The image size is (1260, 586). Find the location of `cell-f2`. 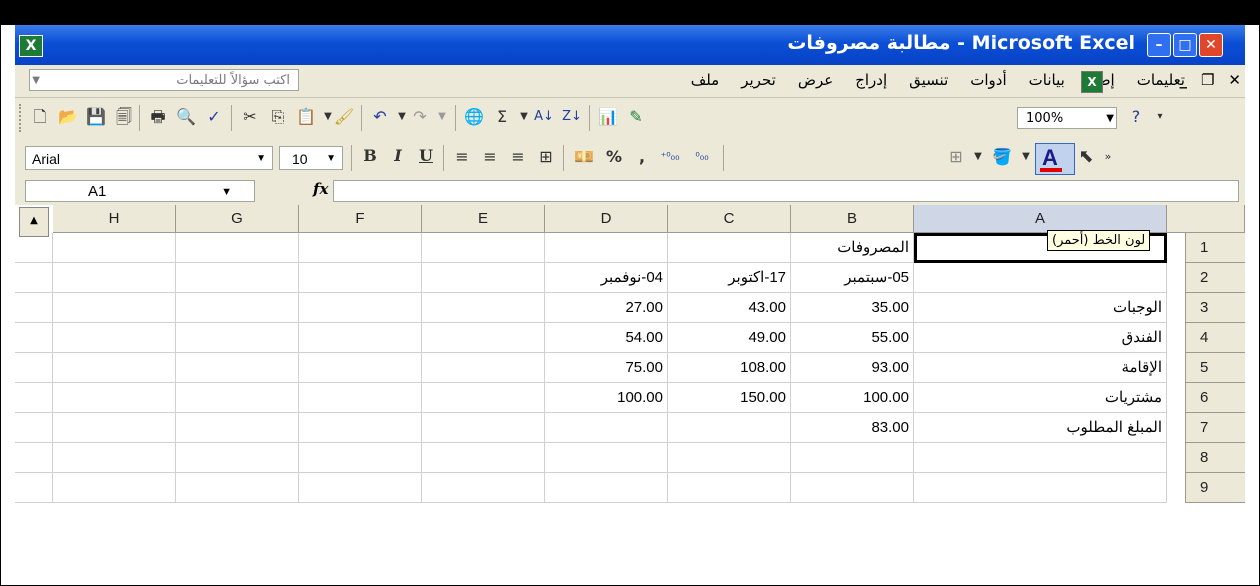

cell-f2 is located at coordinates (360, 278).